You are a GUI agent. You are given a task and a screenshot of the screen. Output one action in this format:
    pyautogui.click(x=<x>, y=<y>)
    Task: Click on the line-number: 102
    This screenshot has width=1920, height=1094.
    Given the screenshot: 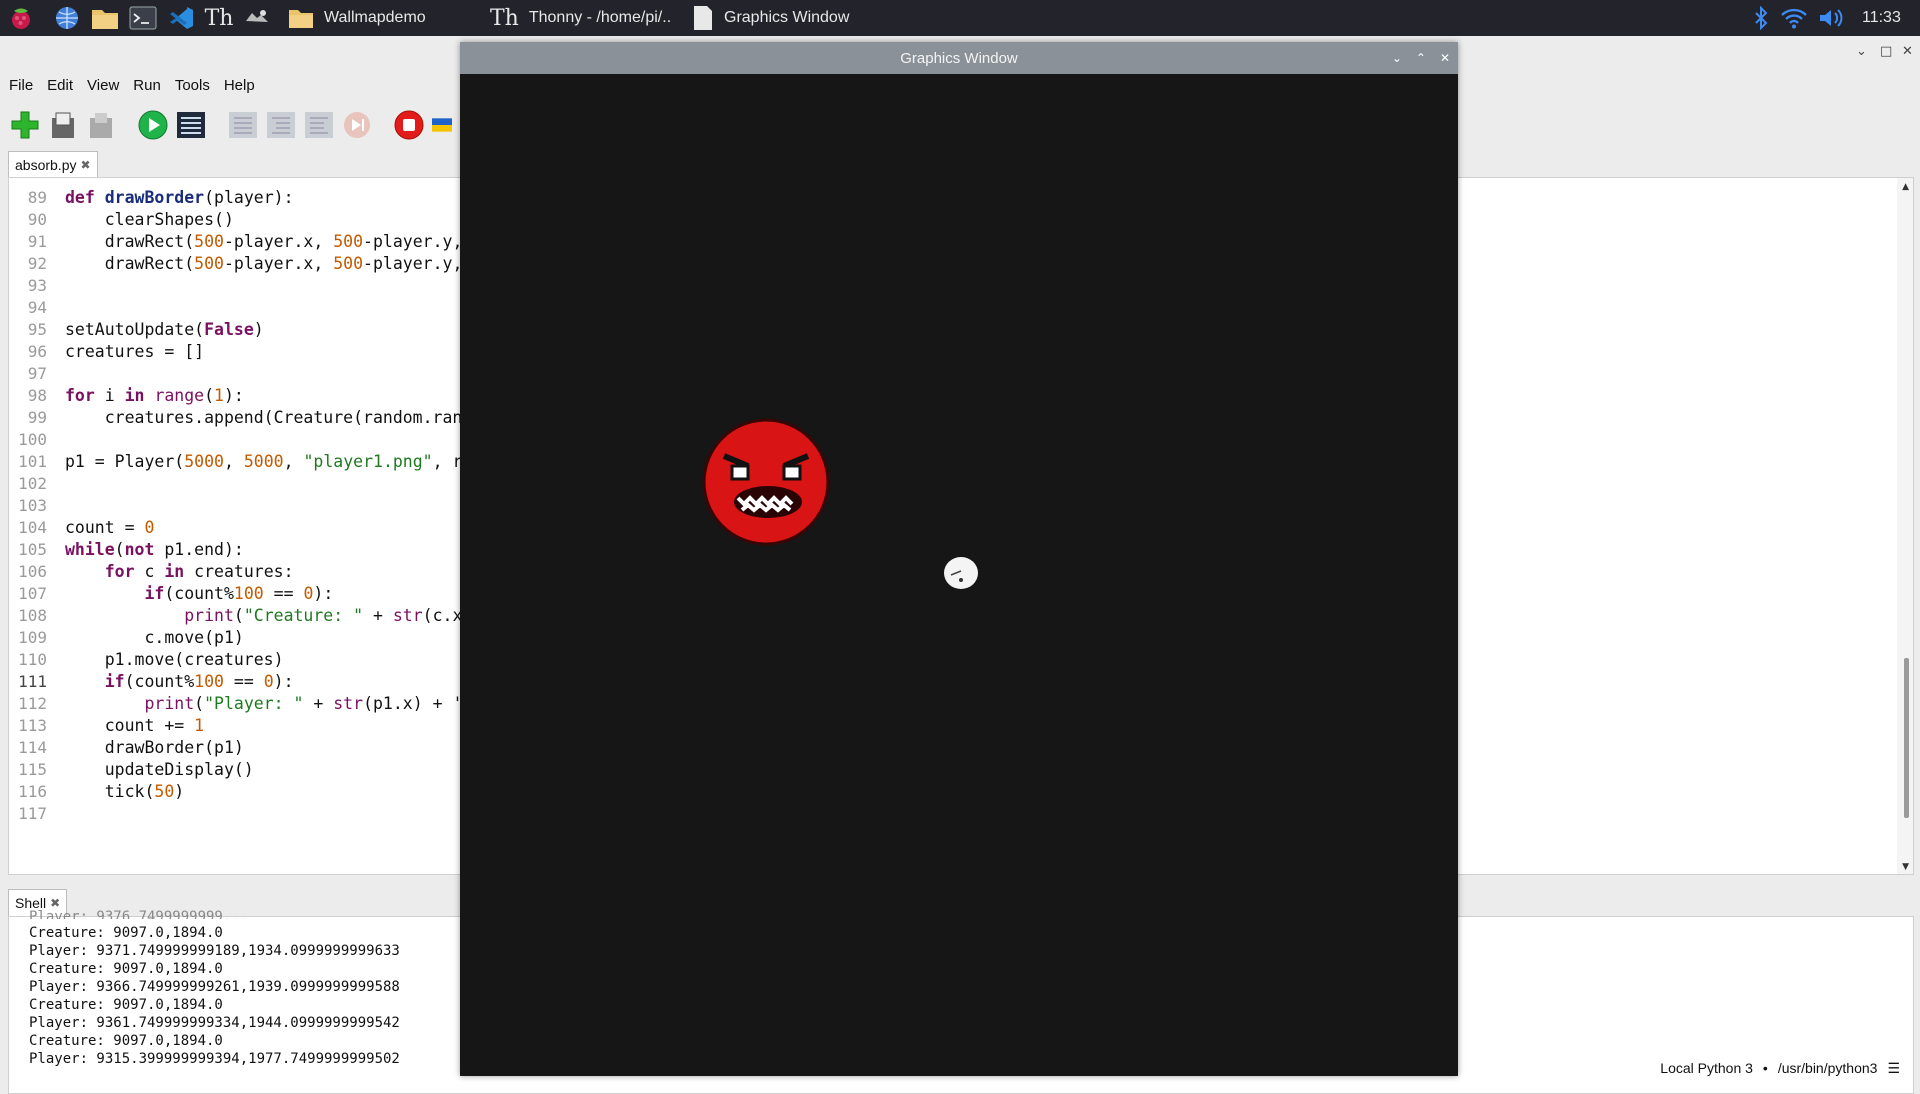 What is the action you would take?
    pyautogui.click(x=32, y=483)
    